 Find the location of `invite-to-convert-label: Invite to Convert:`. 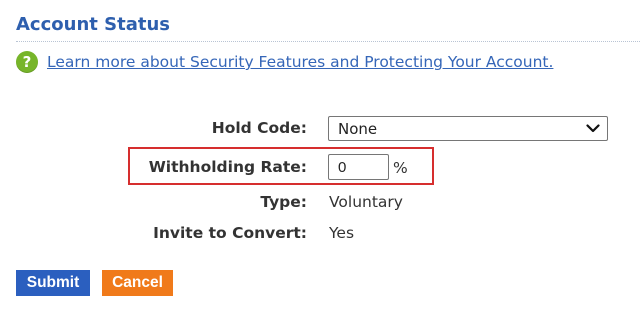

invite-to-convert-label: Invite to Convert: is located at coordinates (230, 233).